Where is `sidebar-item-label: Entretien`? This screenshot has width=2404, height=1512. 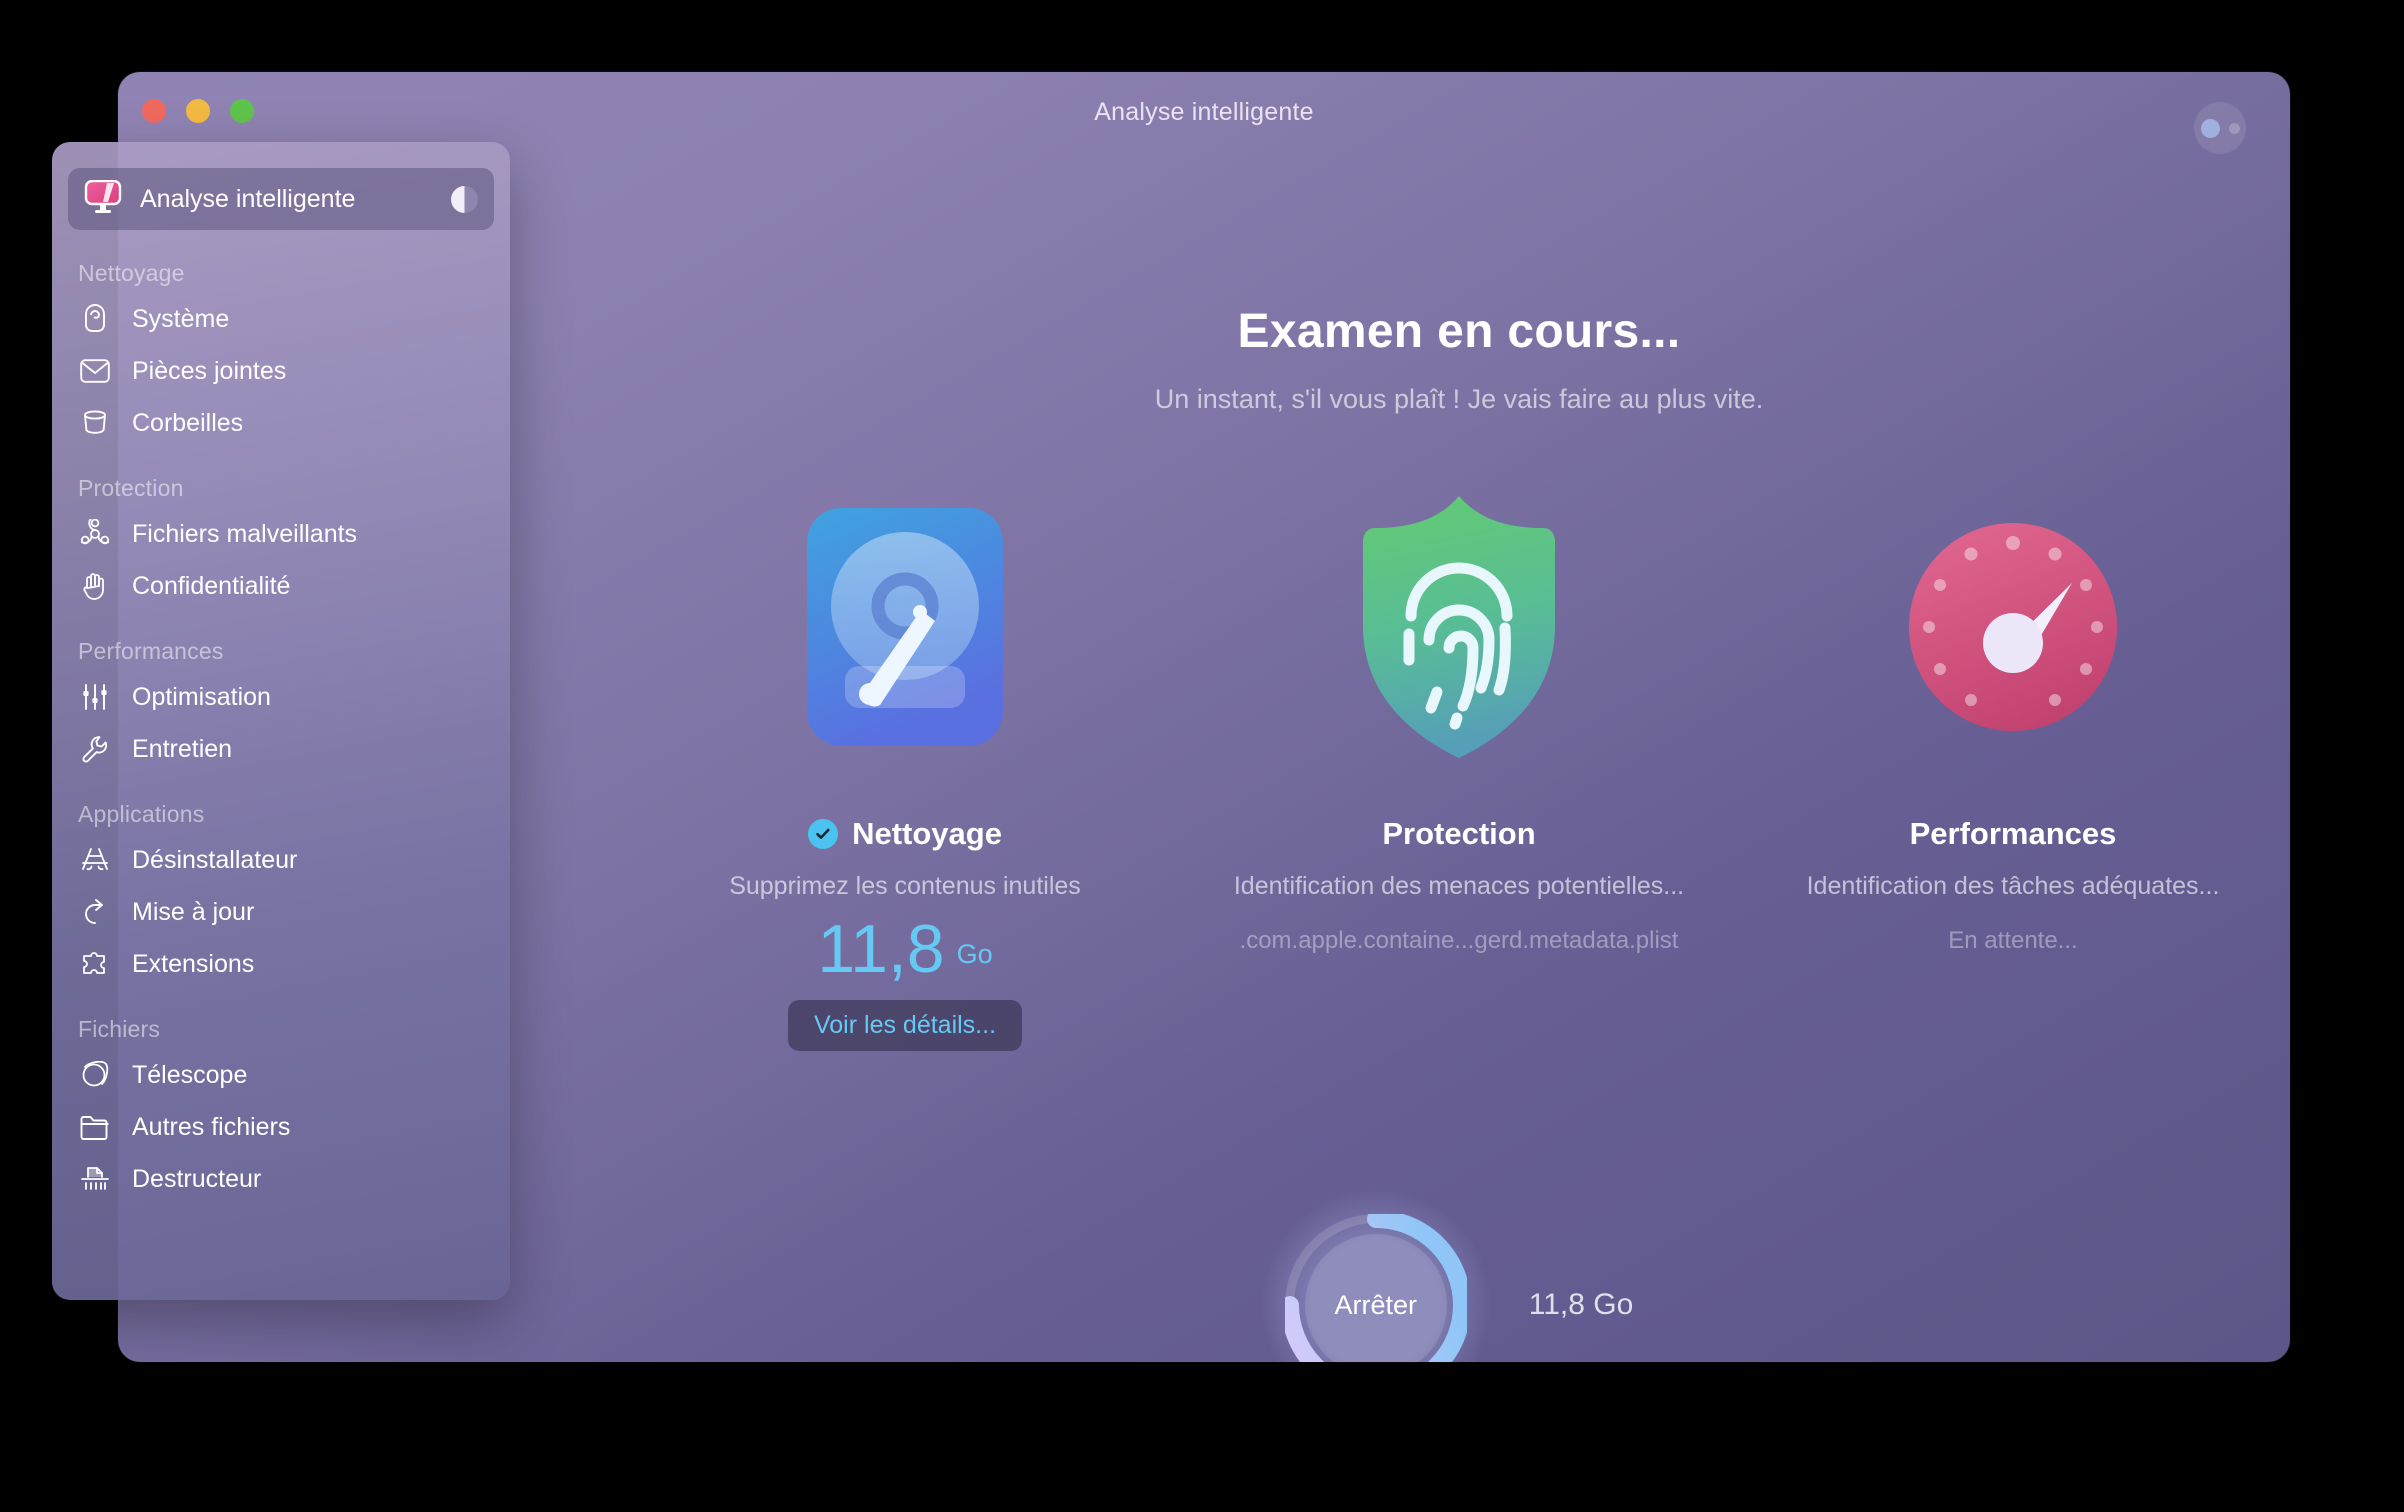
sidebar-item-label: Entretien is located at coordinates (182, 748).